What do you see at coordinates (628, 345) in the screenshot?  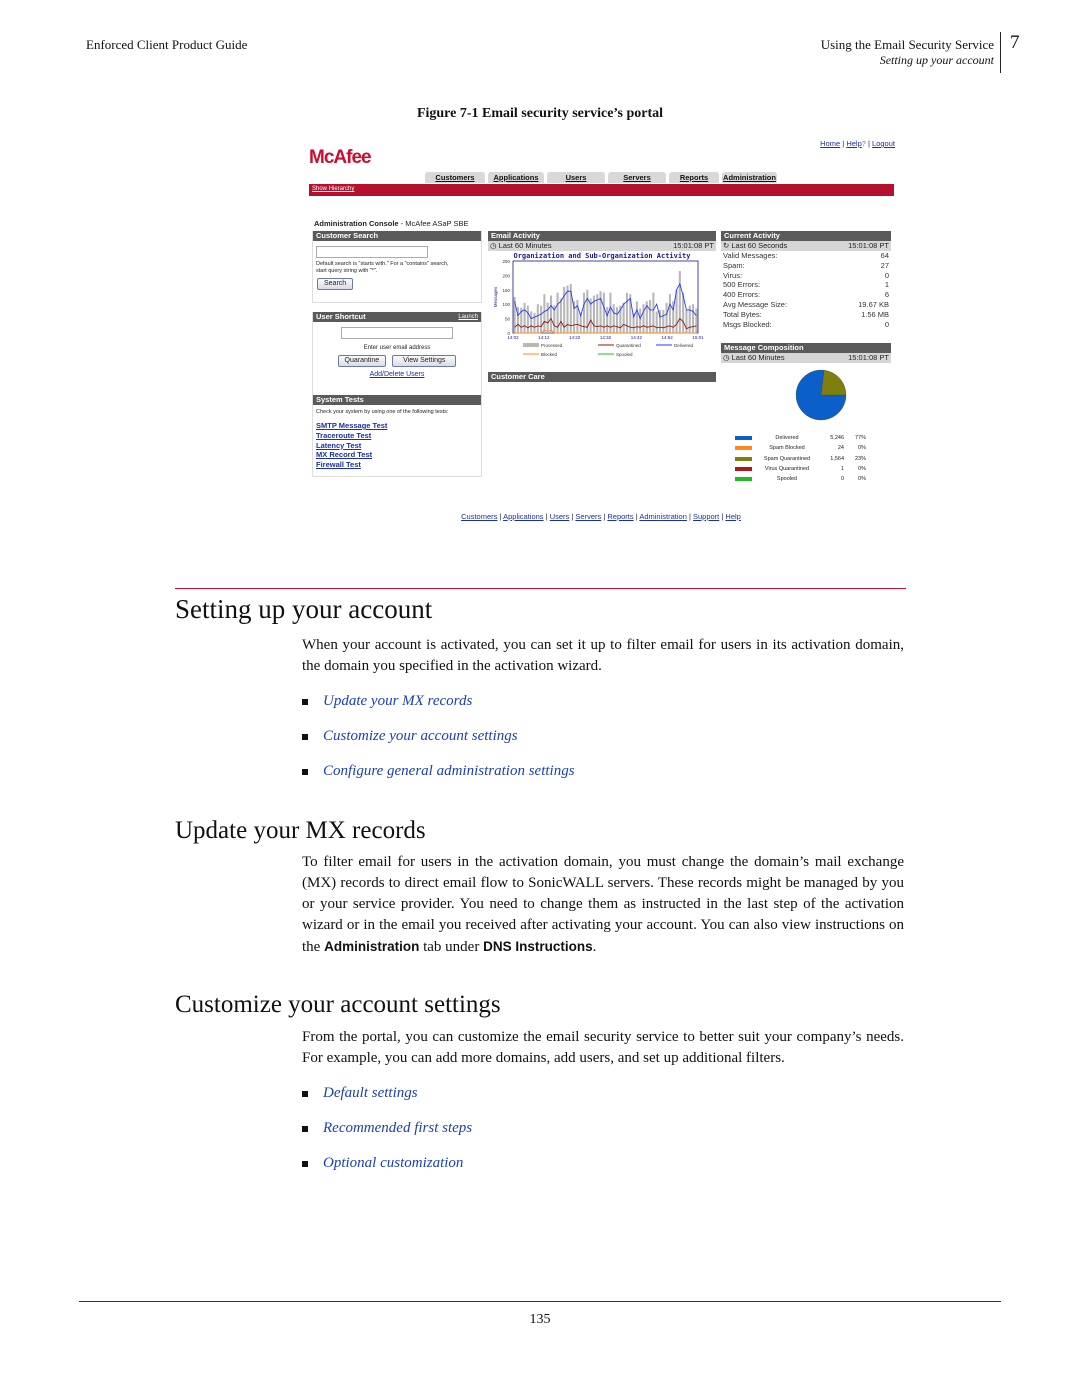 I see `legend-label: Quarantined` at bounding box center [628, 345].